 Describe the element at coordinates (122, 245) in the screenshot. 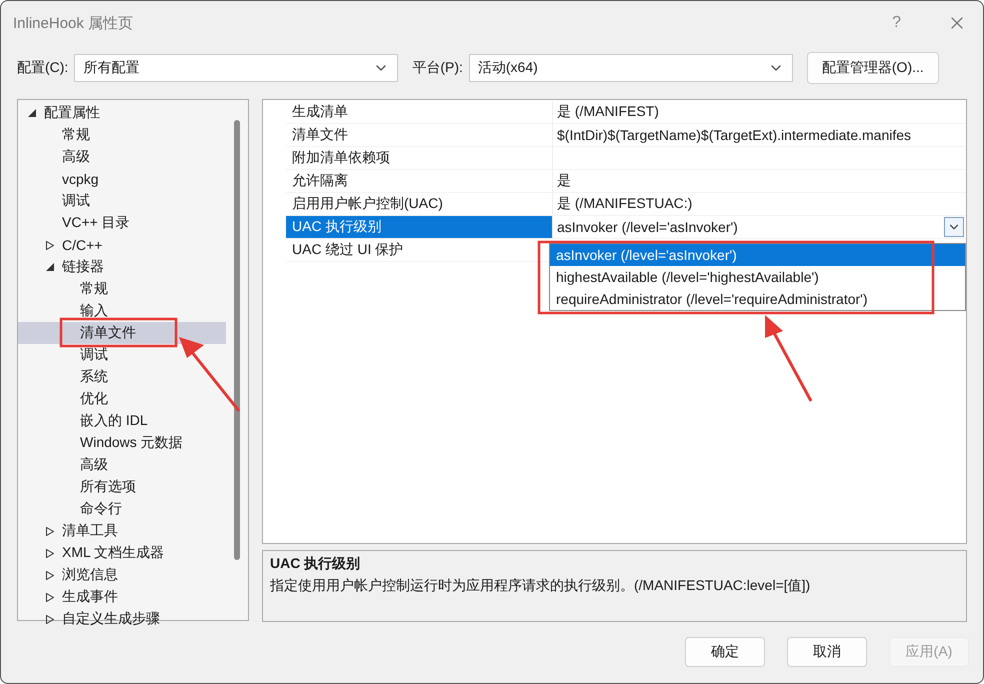

I see `tree-item: C/C++` at that location.